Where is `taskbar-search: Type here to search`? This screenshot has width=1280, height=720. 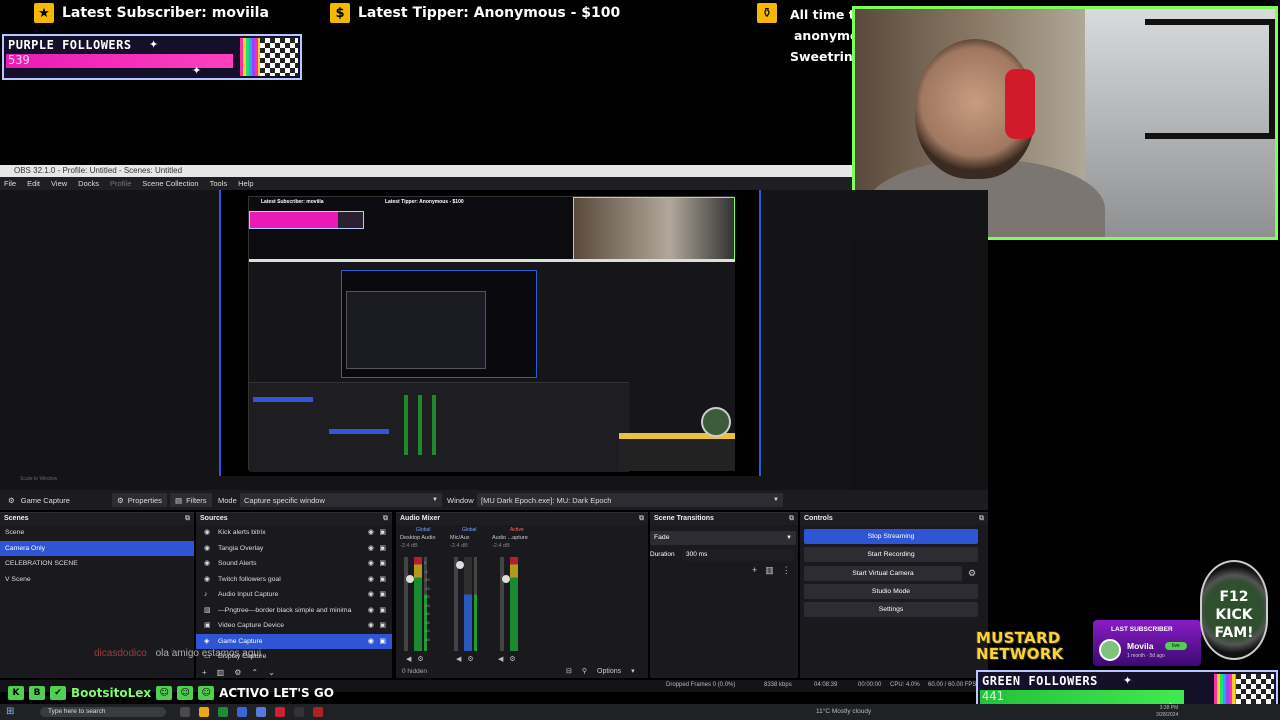
taskbar-search: Type here to search is located at coordinates (103, 712).